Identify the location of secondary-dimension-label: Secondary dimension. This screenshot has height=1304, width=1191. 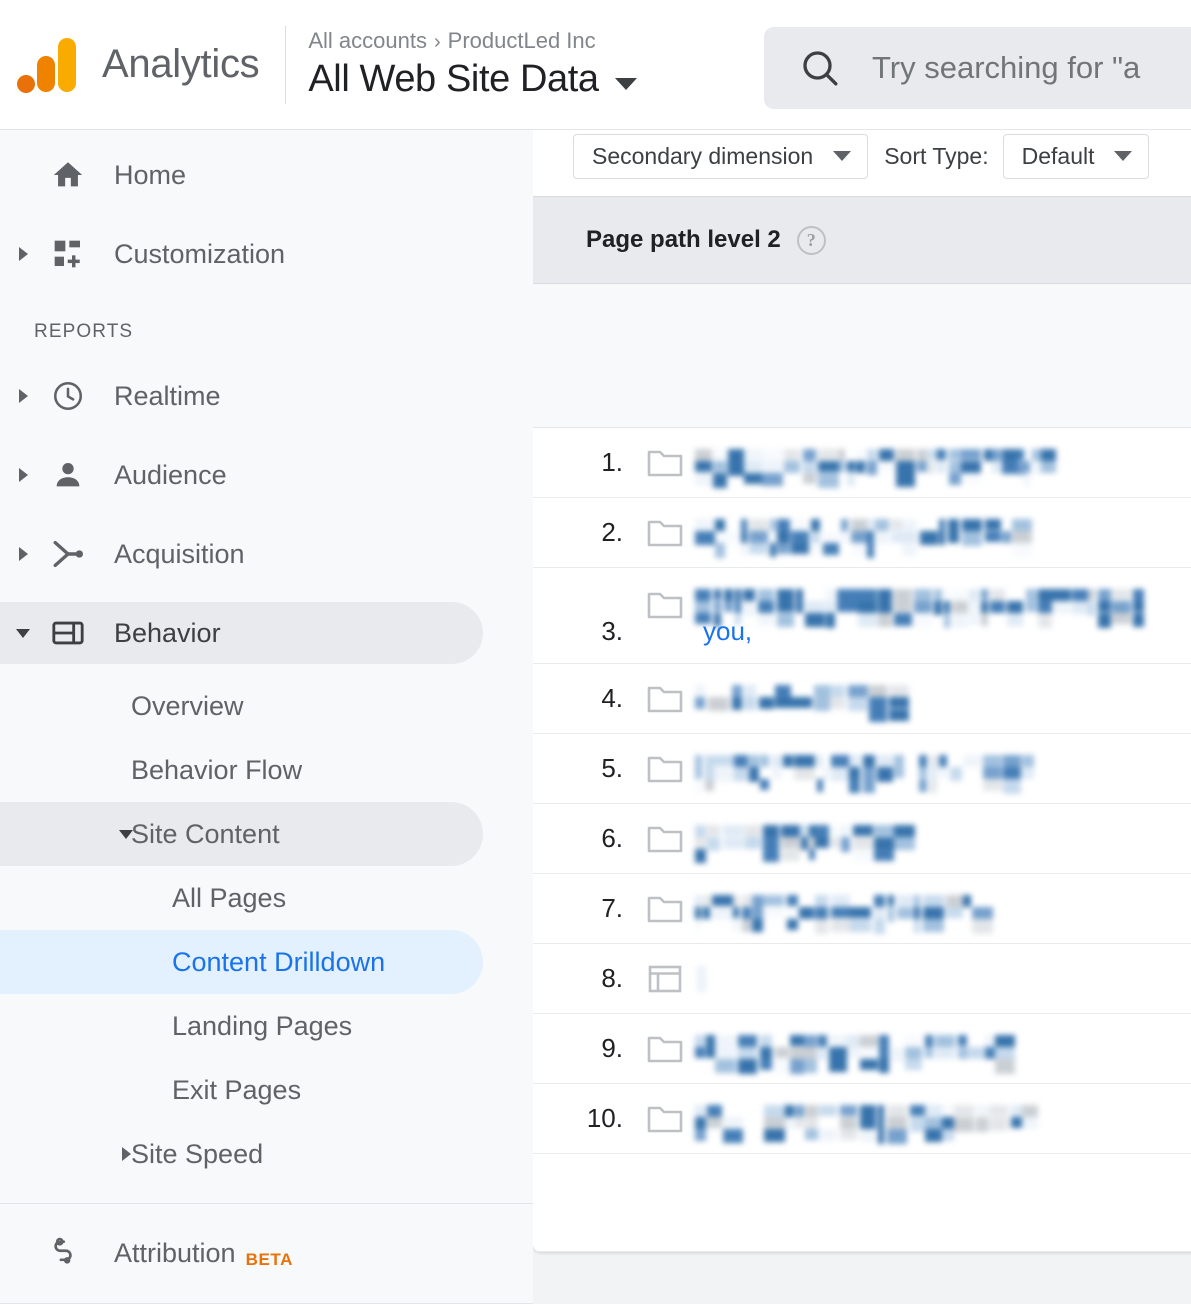
(703, 155).